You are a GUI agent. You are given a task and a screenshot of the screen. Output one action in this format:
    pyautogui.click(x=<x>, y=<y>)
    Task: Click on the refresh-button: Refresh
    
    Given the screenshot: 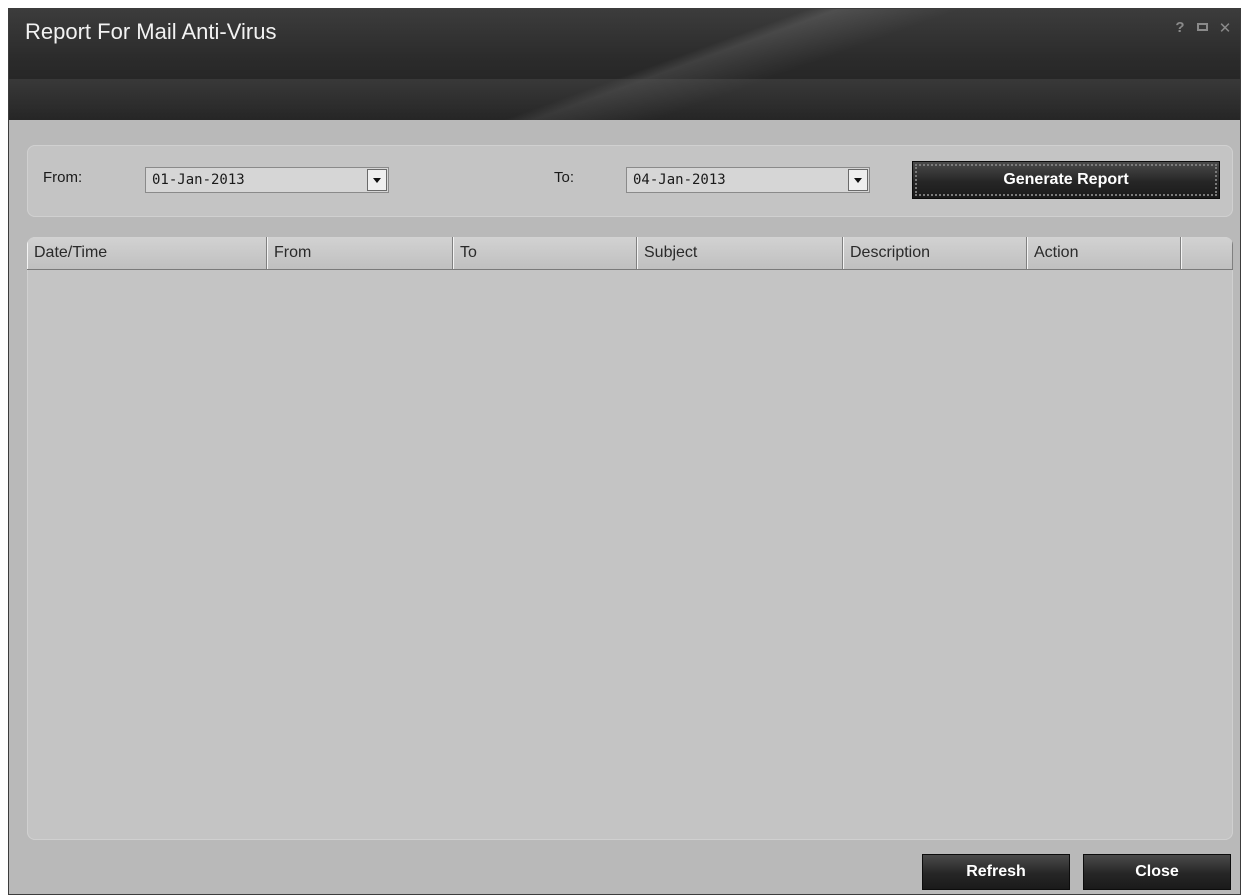 What is the action you would take?
    pyautogui.click(x=996, y=872)
    